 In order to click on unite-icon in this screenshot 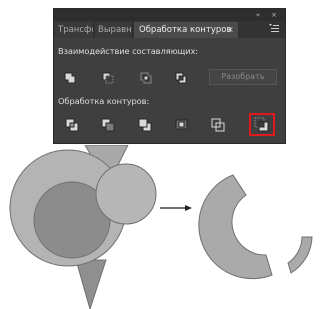, I will do `click(70, 78)`.